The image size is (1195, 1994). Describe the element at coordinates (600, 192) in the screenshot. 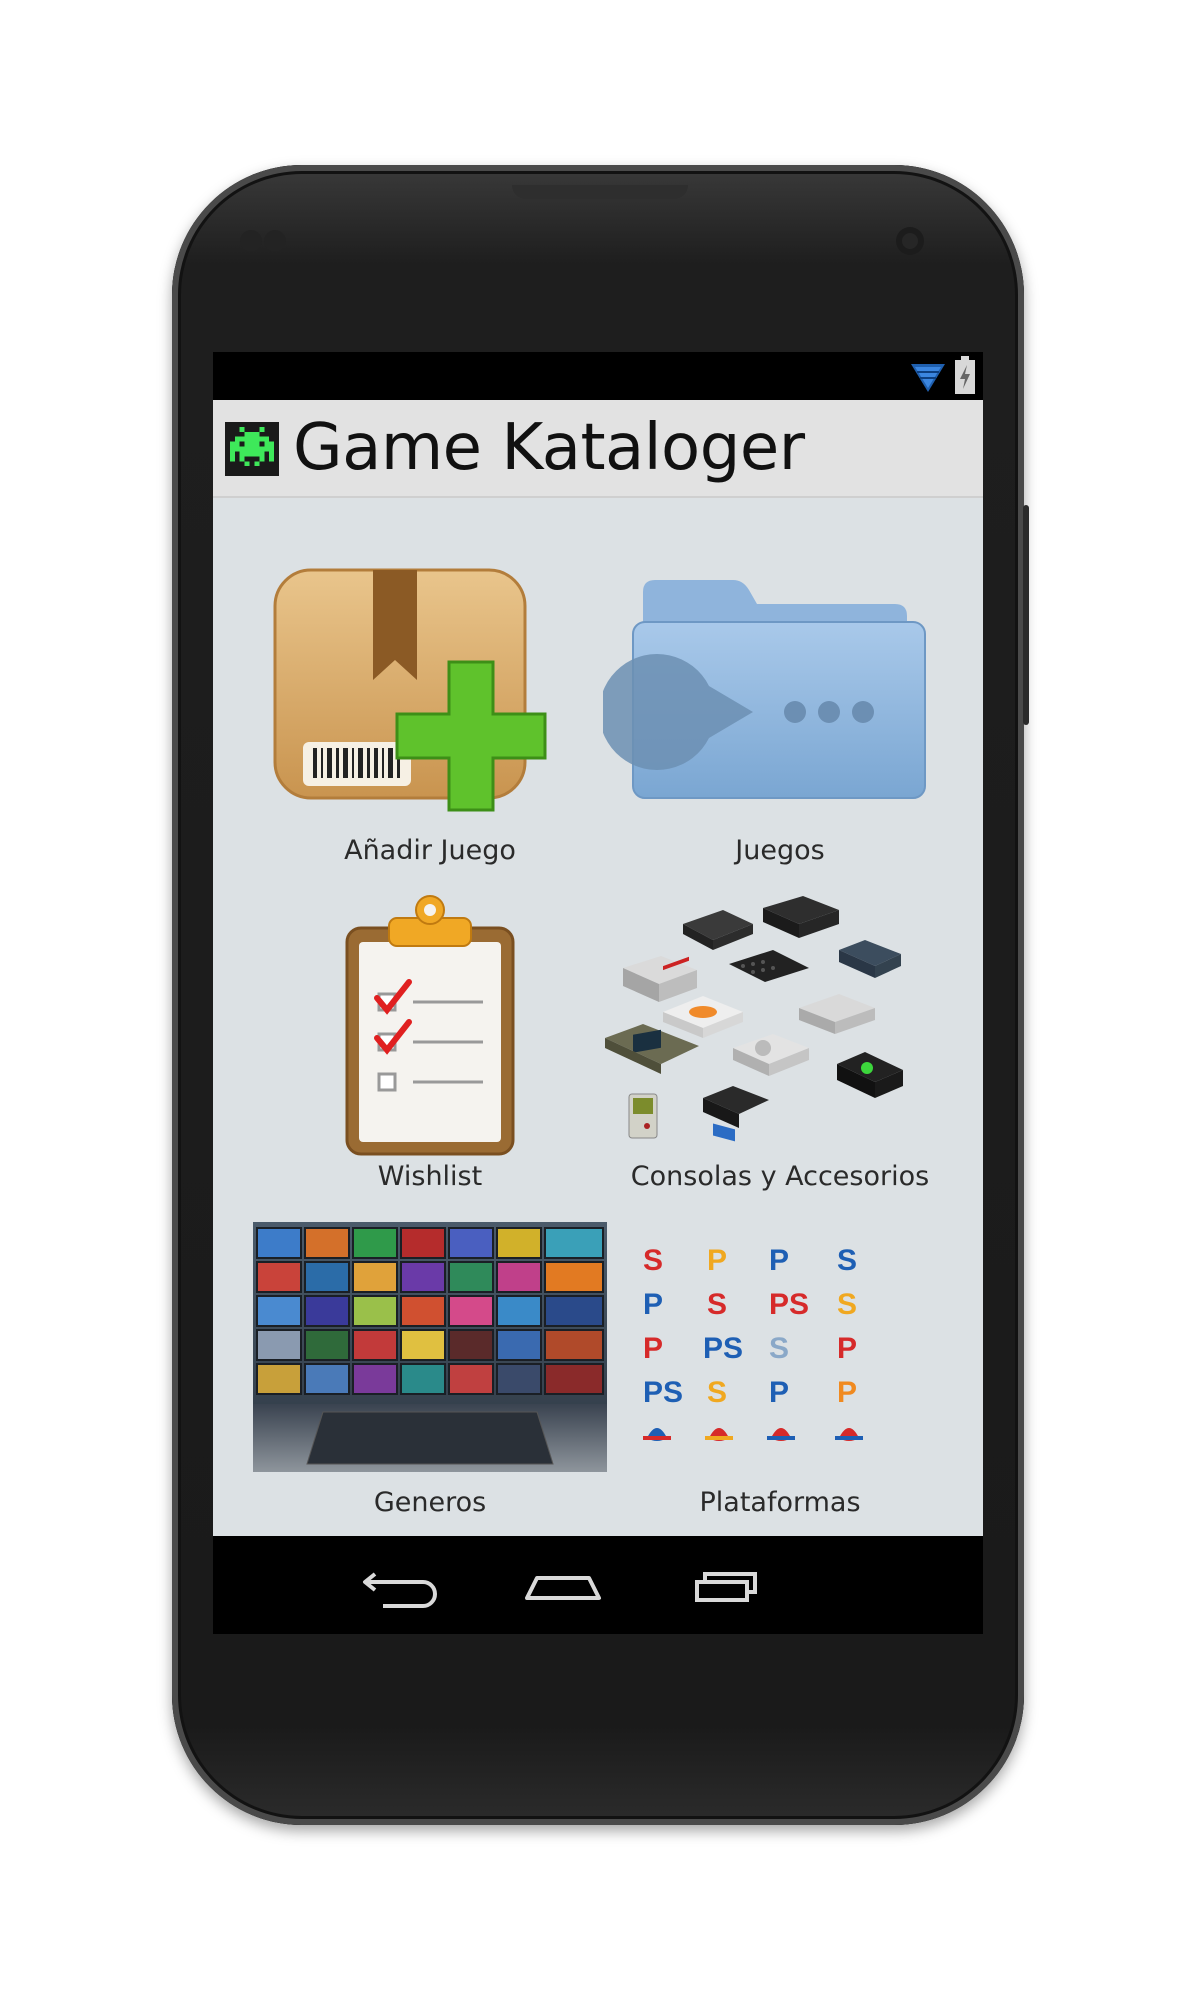

I see `earpiece-speaker` at that location.